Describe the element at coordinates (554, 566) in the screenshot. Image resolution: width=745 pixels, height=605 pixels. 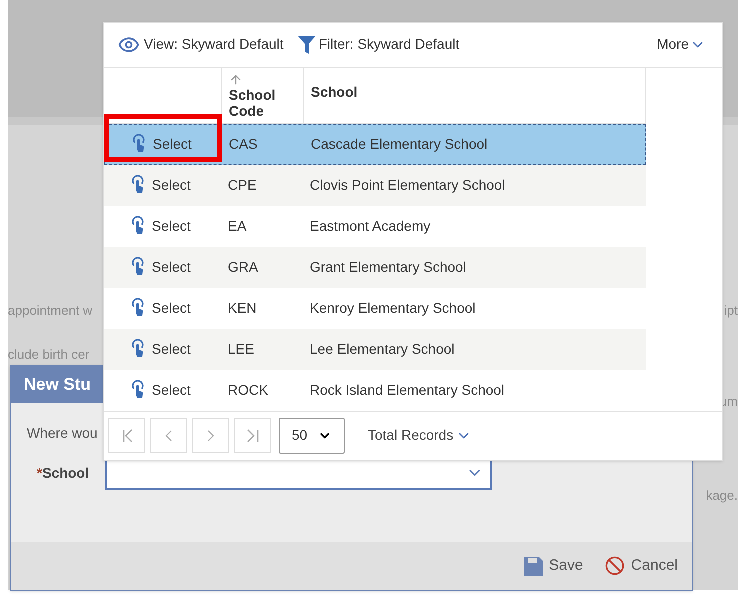
I see `save-button: Save` at that location.